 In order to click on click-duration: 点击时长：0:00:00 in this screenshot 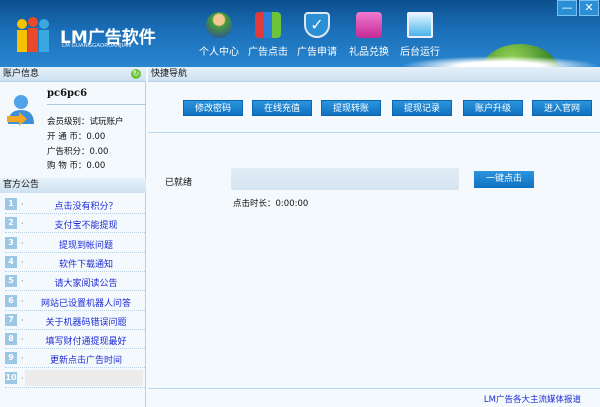, I will do `click(270, 203)`.